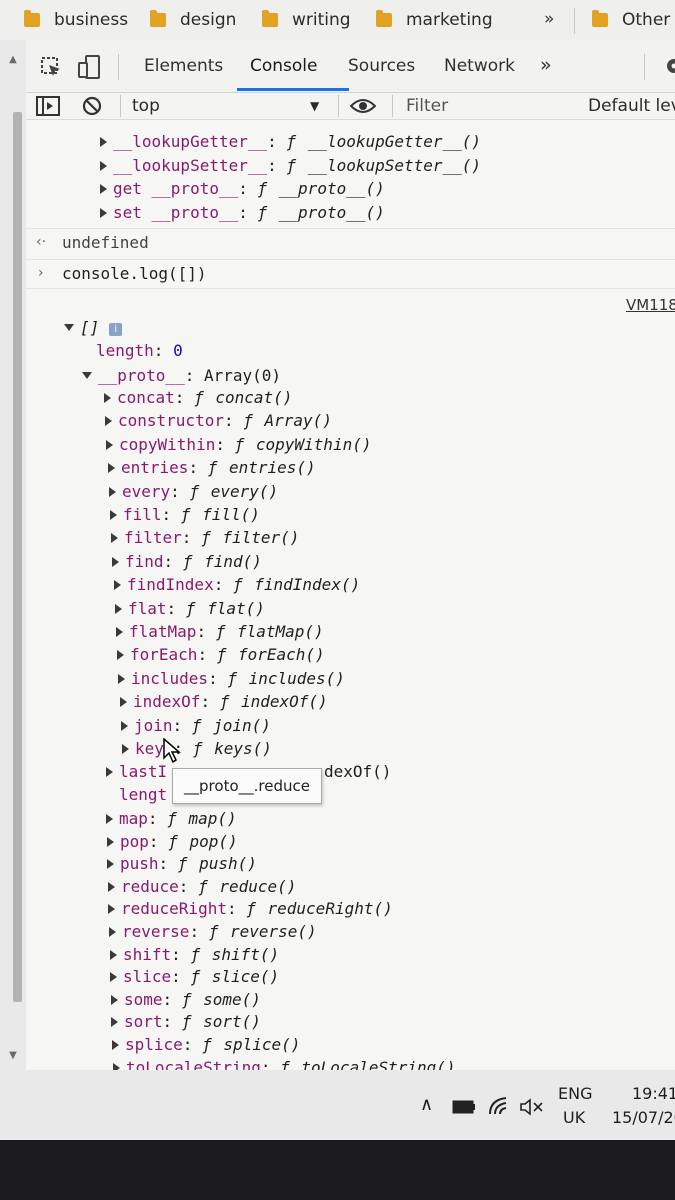 The image size is (675, 1200). I want to click on list-item: flat: ƒ flat(), so click(190, 609).